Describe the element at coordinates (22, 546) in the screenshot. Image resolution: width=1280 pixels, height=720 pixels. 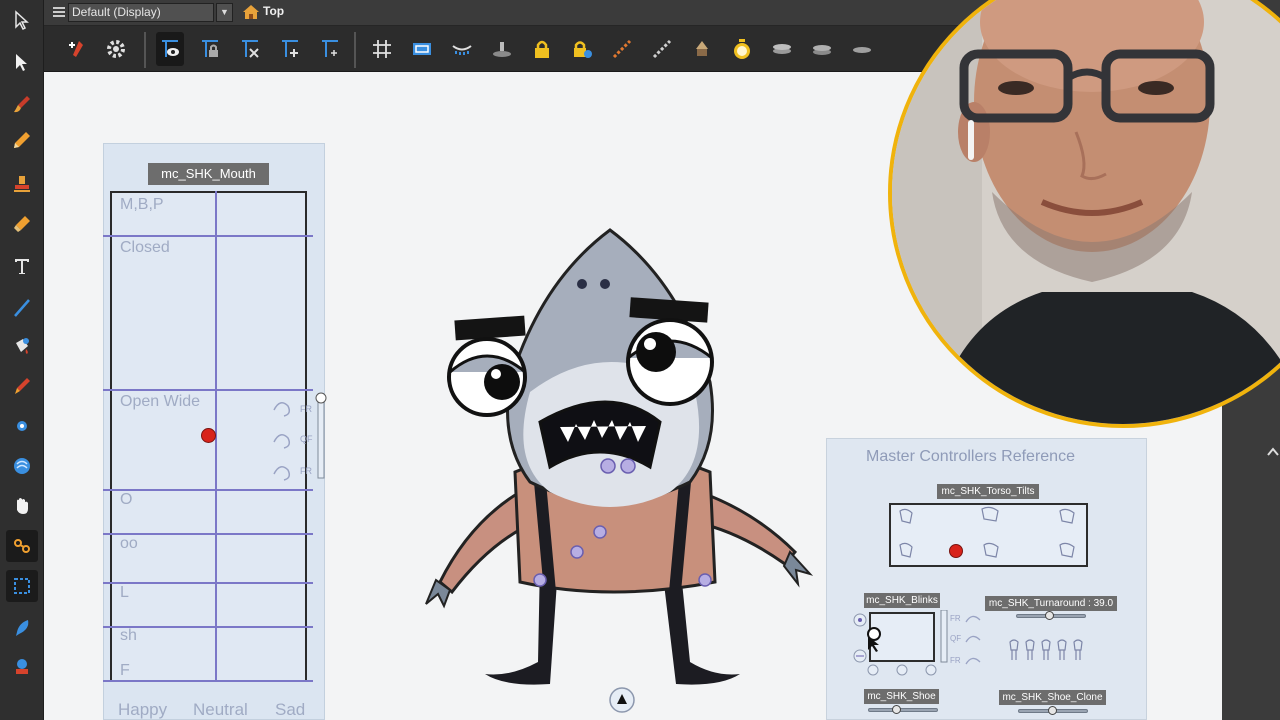
I see `rigging-tool-icon` at that location.